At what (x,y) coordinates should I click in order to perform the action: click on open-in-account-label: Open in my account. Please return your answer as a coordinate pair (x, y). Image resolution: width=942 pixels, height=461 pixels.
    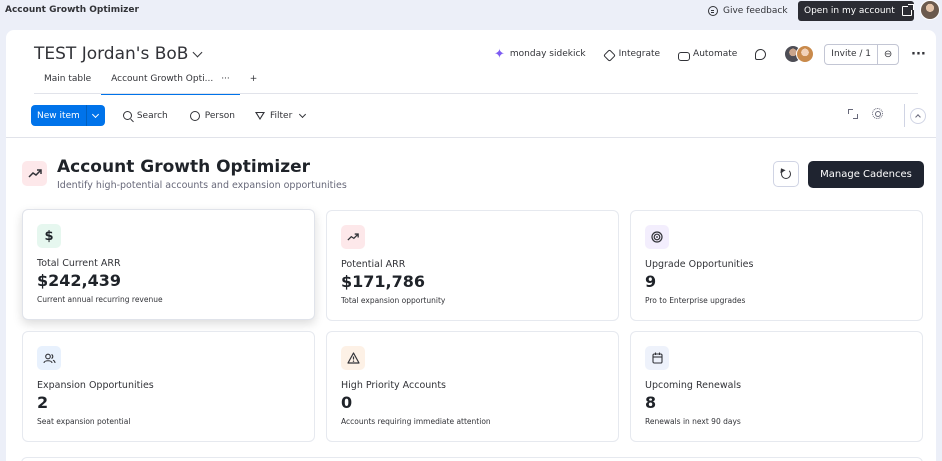
    Looking at the image, I should click on (849, 11).